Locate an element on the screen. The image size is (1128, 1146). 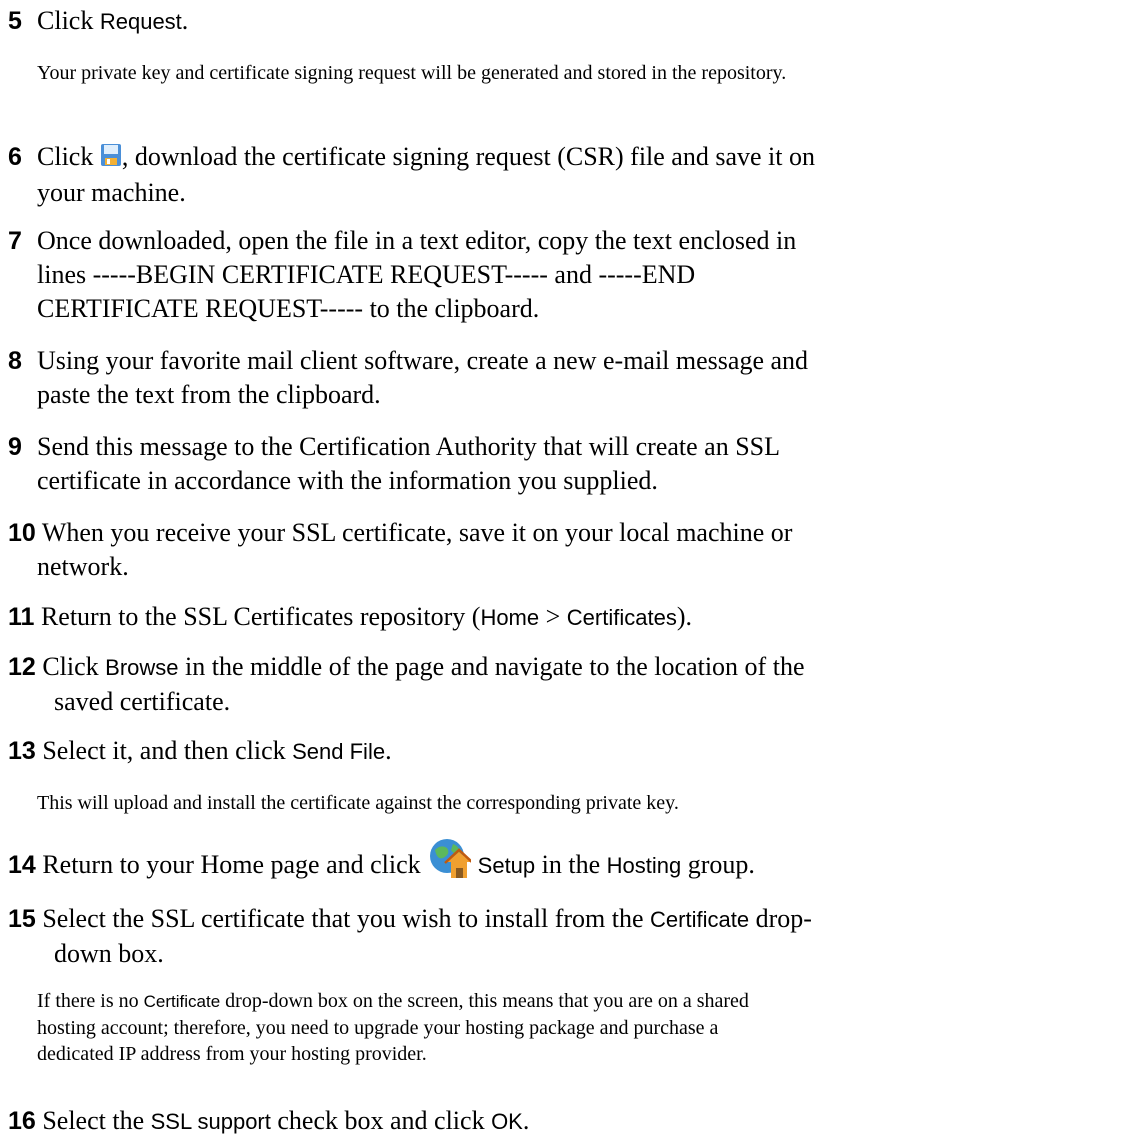
ui-label-request: Request is located at coordinates (140, 21).